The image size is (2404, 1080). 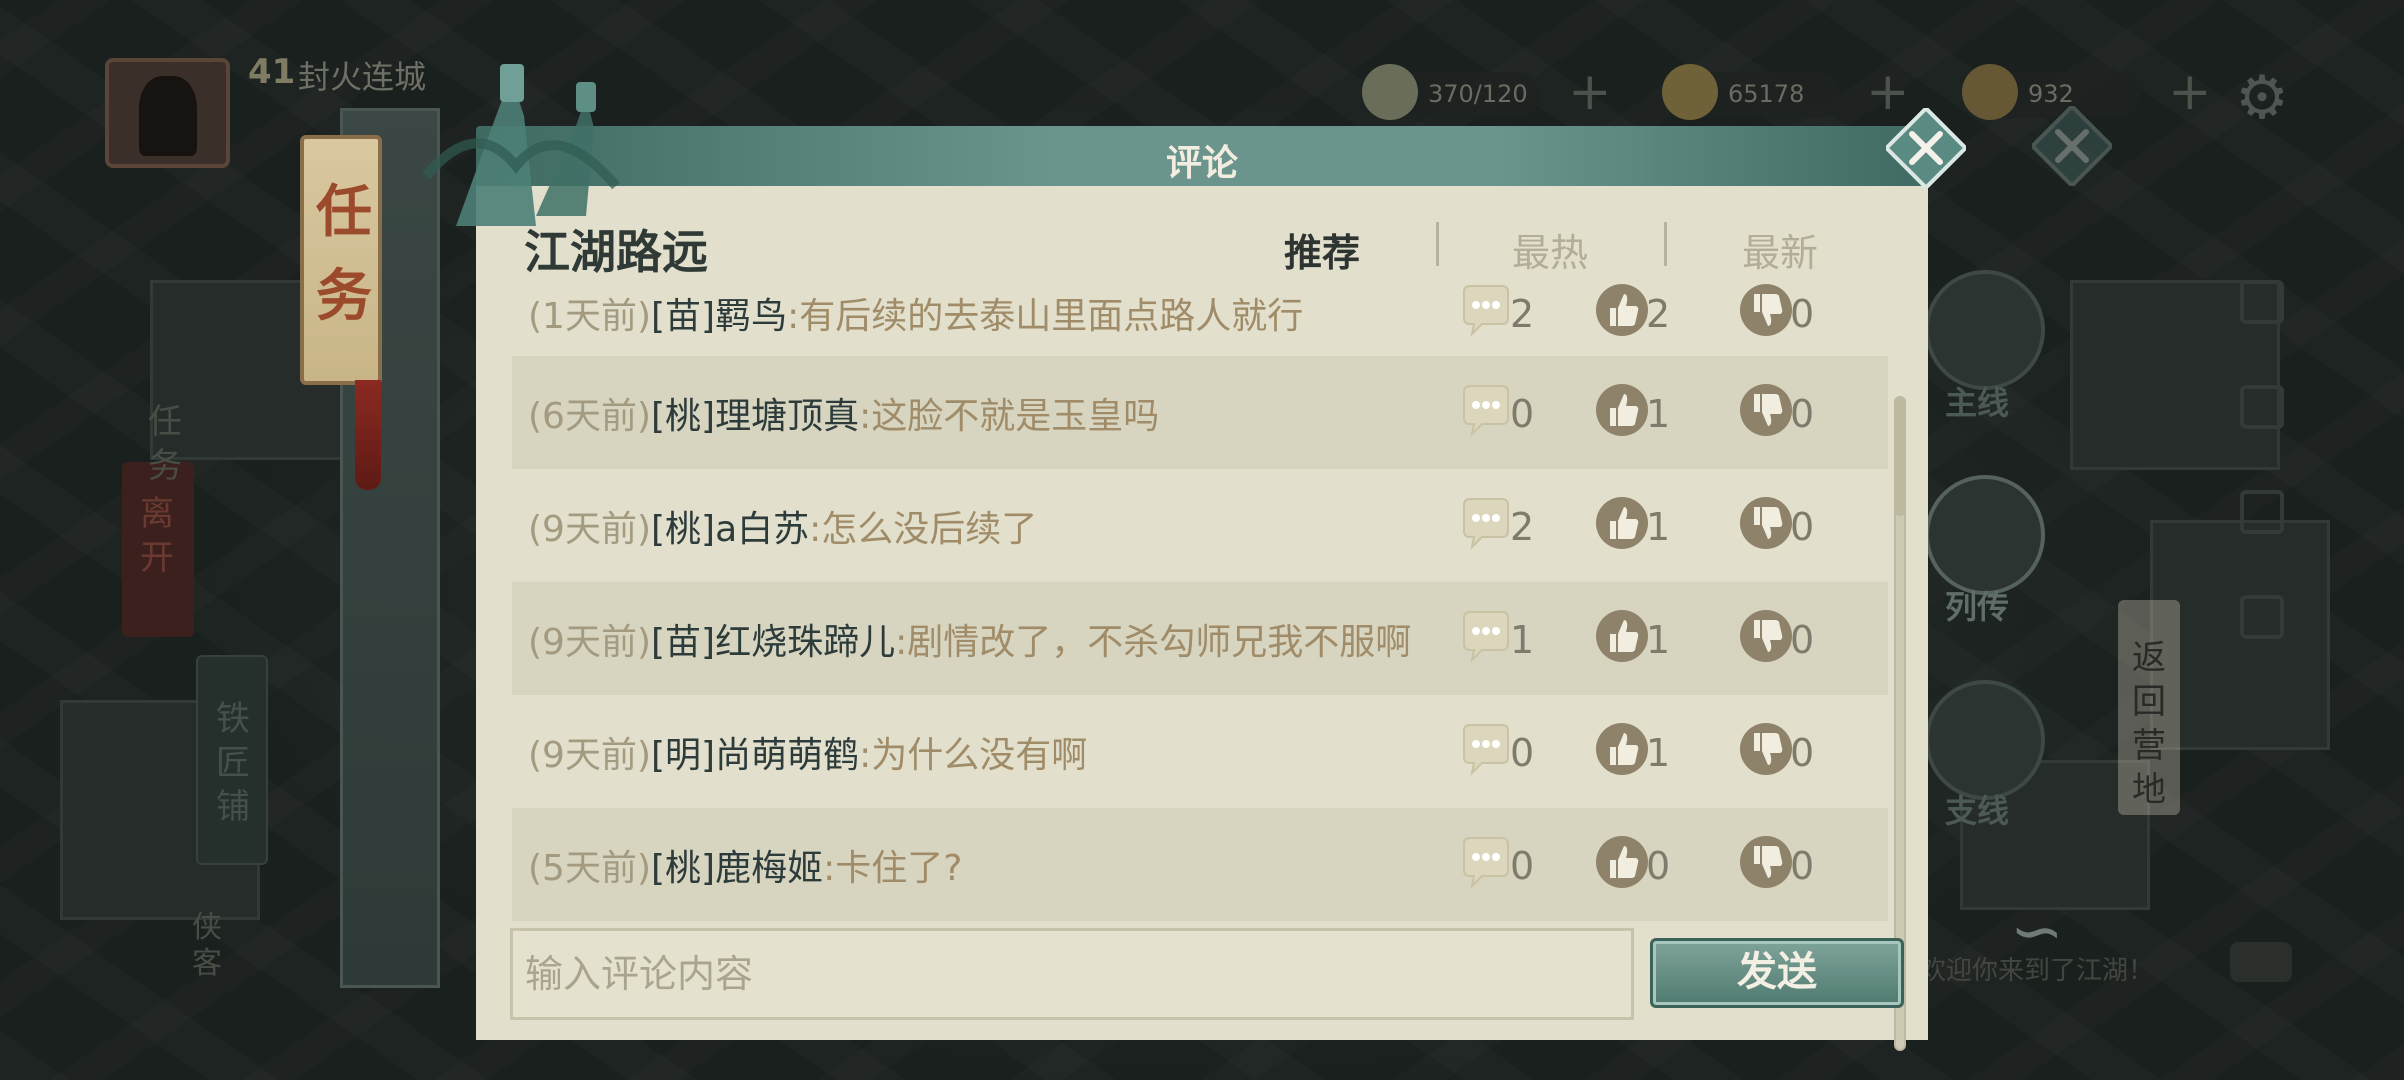 I want to click on side-quest-button, so click(x=1985, y=740).